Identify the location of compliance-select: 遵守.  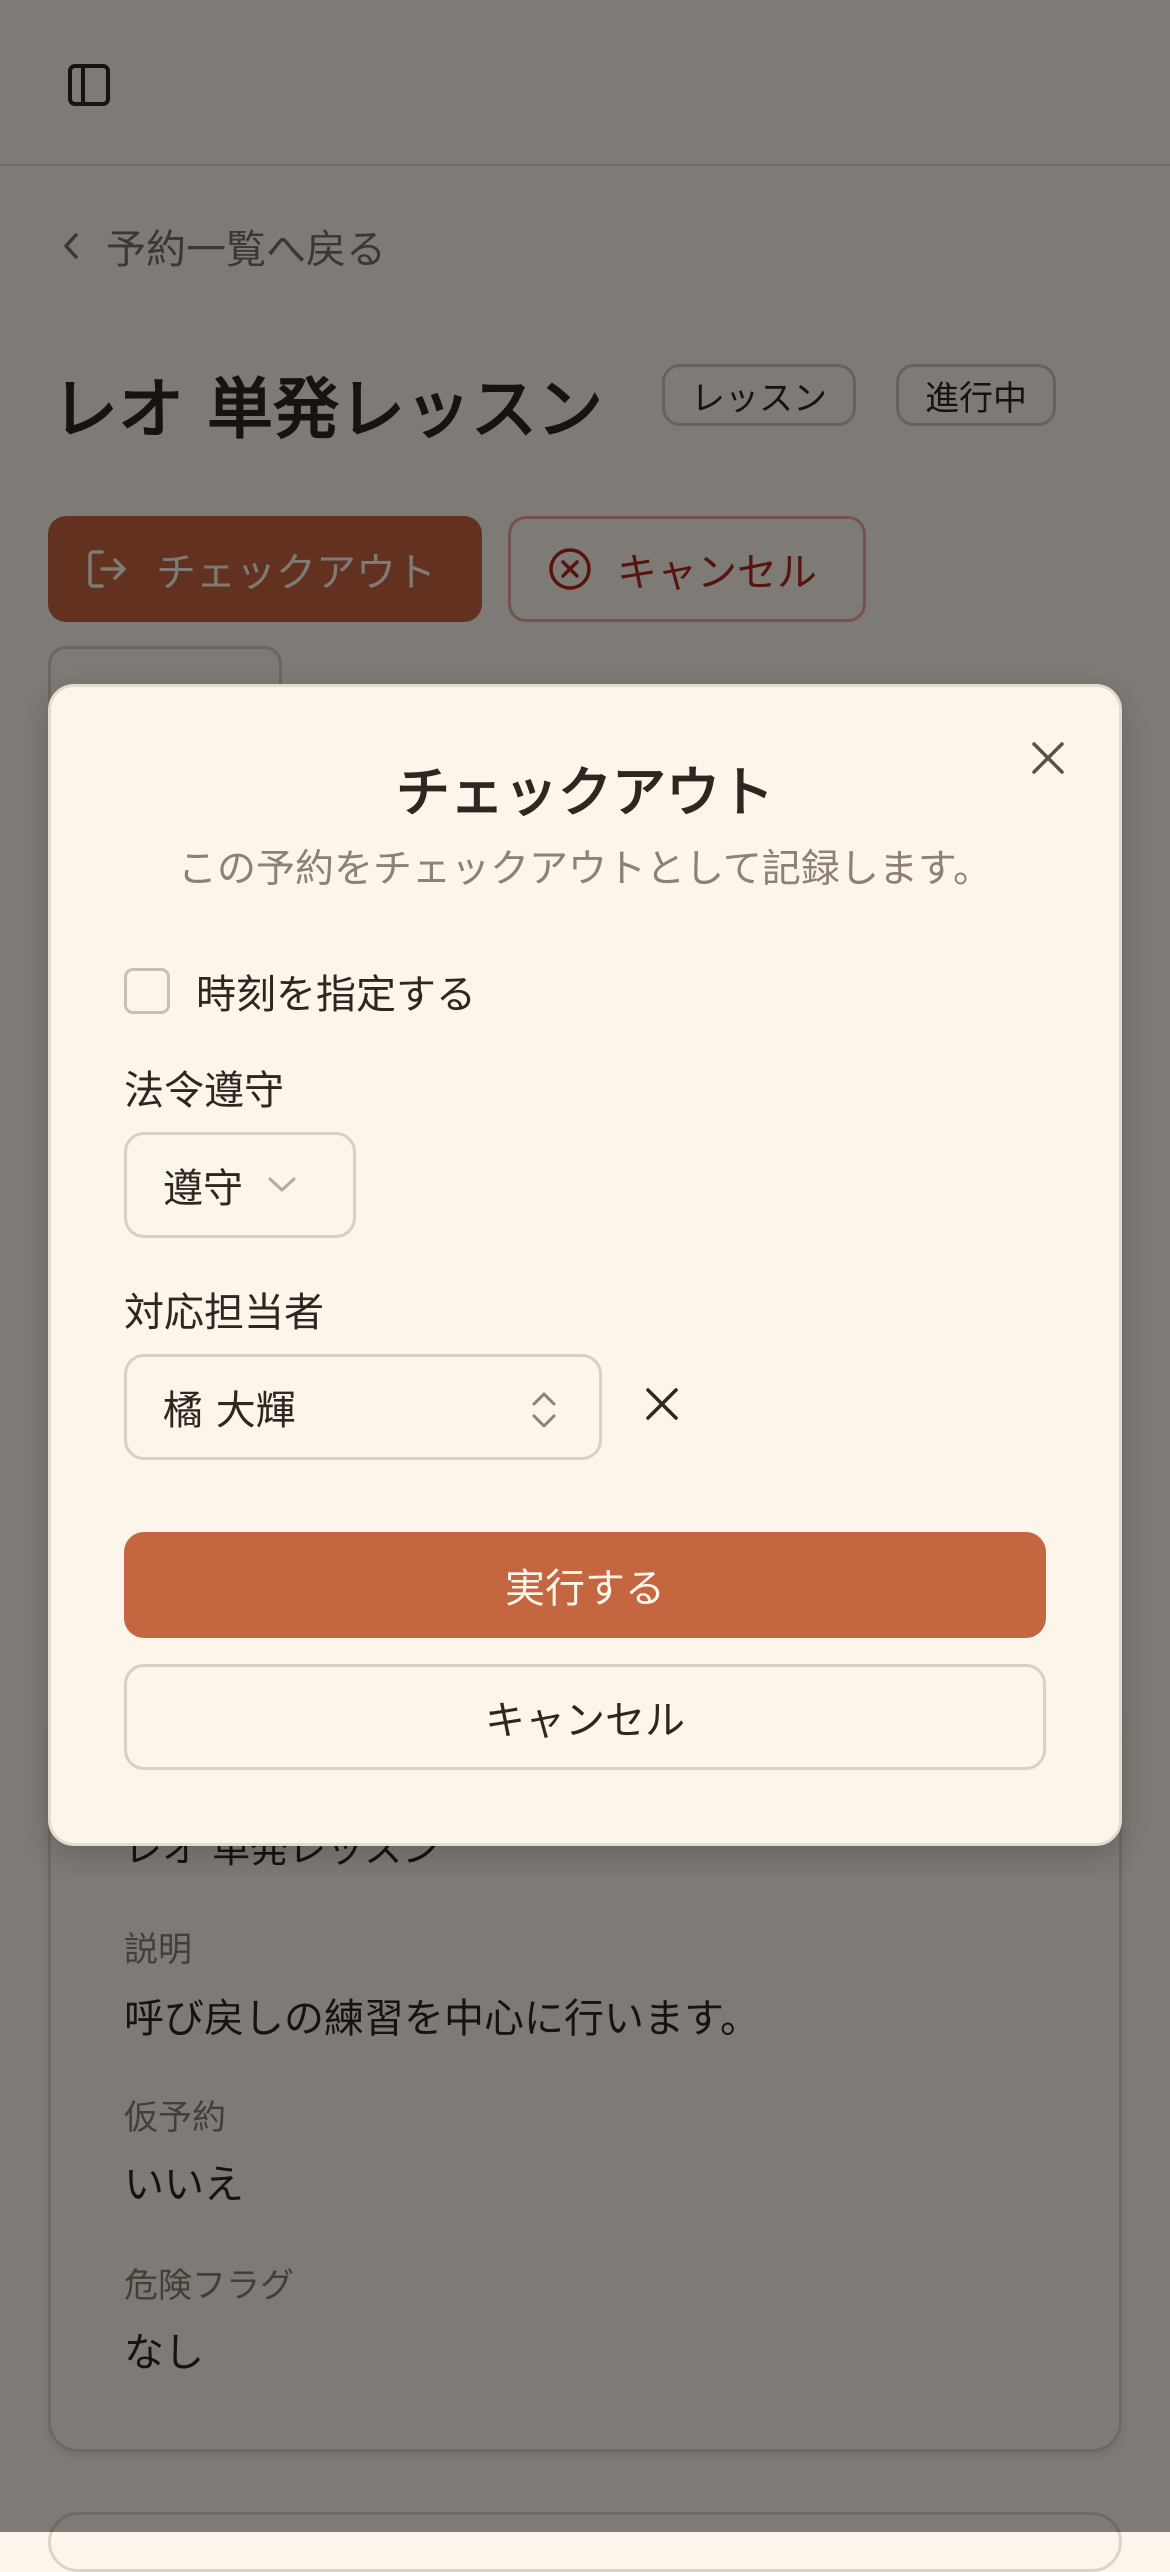
(240, 1185).